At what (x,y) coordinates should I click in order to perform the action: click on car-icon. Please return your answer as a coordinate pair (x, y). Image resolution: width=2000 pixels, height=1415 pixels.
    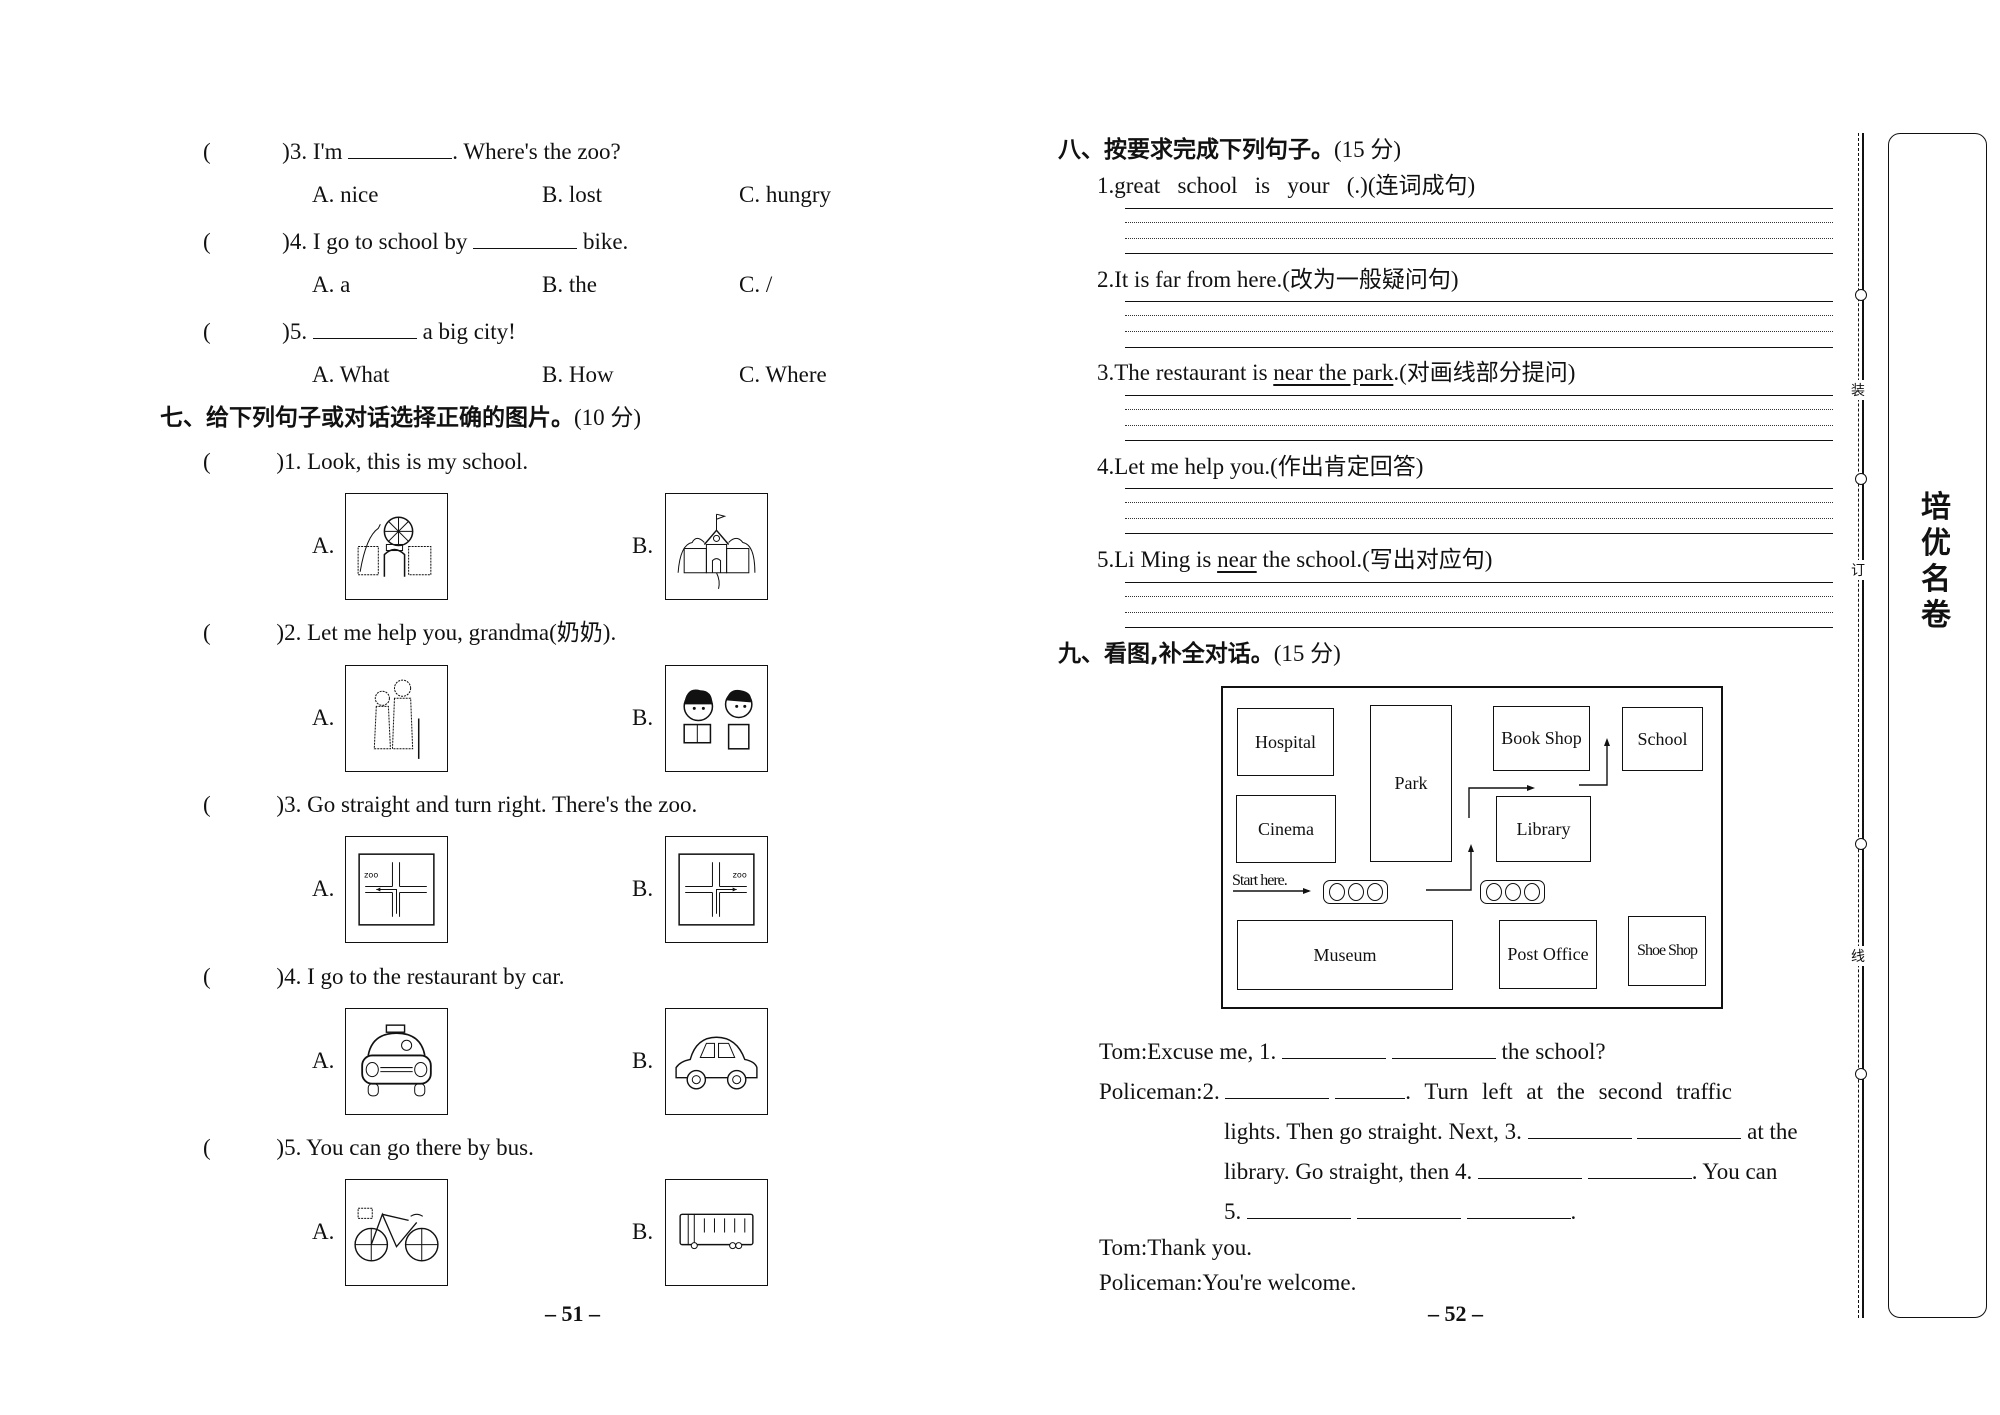
    Looking at the image, I should click on (716, 1063).